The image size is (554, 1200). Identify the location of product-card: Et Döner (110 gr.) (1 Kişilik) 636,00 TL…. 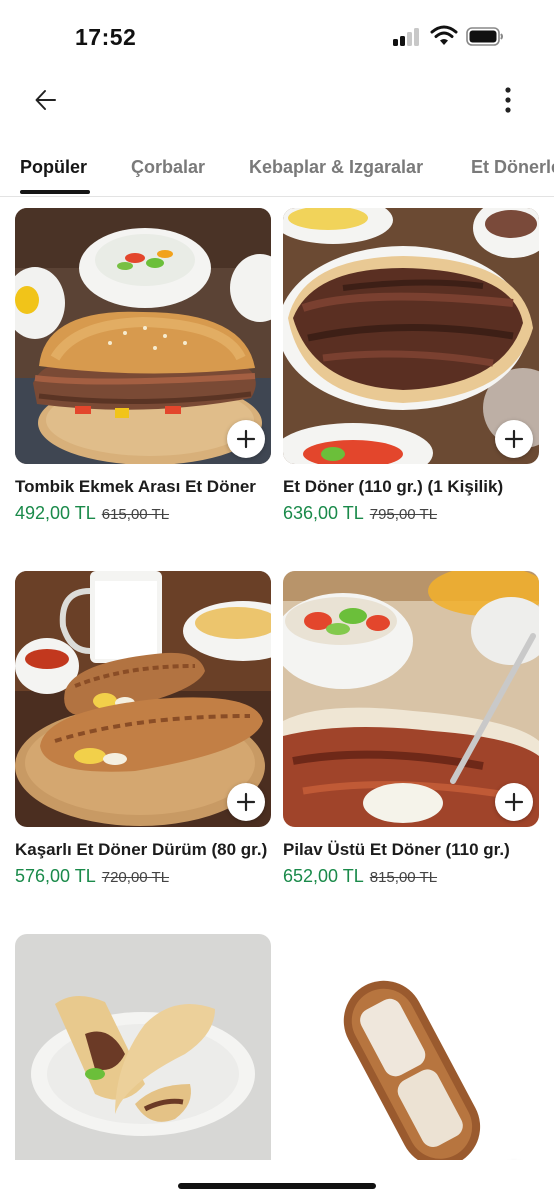
(411, 367).